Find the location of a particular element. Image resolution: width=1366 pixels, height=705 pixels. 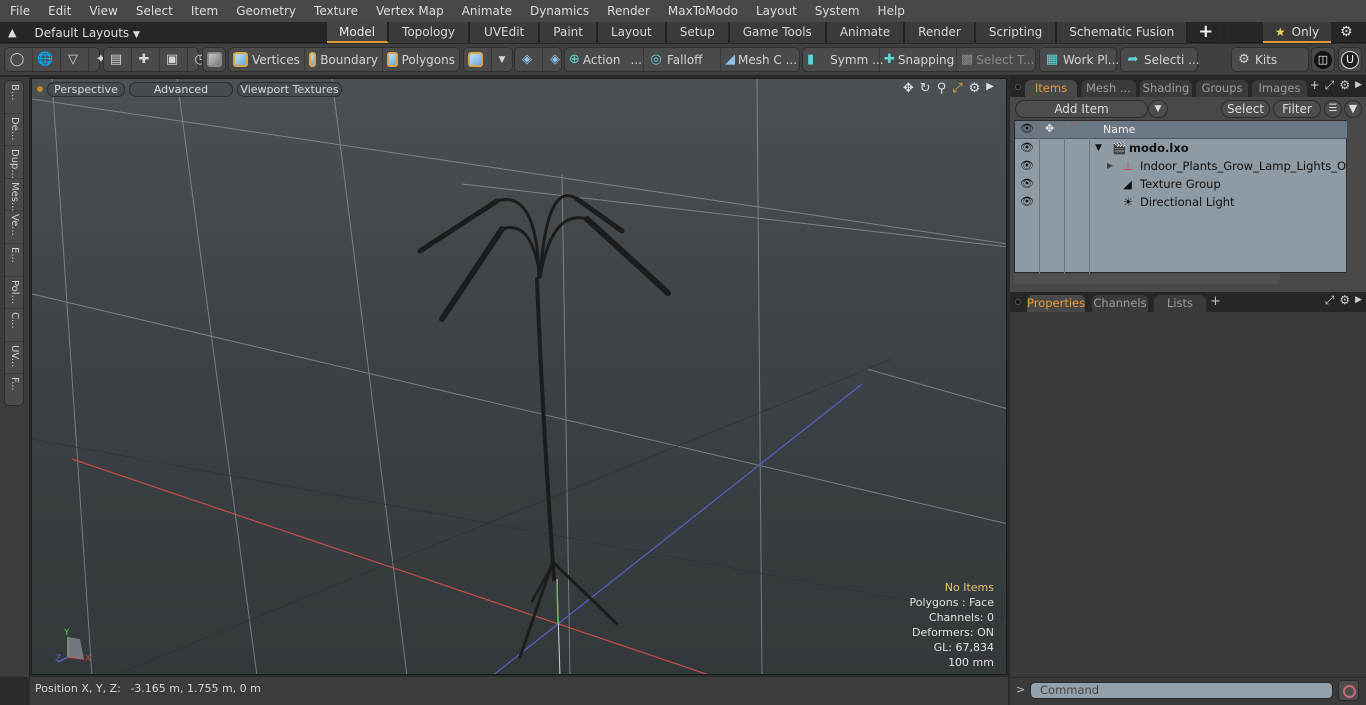

items-mode-button is located at coordinates (214, 59).